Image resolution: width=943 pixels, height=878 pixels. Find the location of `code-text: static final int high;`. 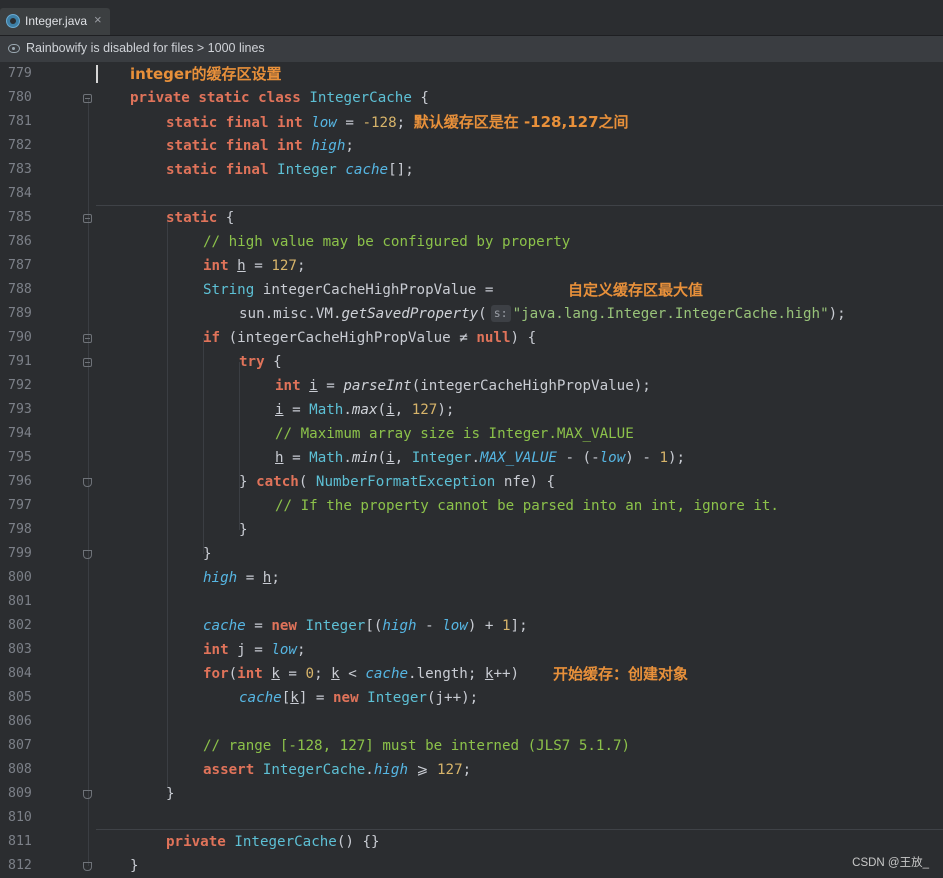

code-text: static final int high; is located at coordinates (260, 146).